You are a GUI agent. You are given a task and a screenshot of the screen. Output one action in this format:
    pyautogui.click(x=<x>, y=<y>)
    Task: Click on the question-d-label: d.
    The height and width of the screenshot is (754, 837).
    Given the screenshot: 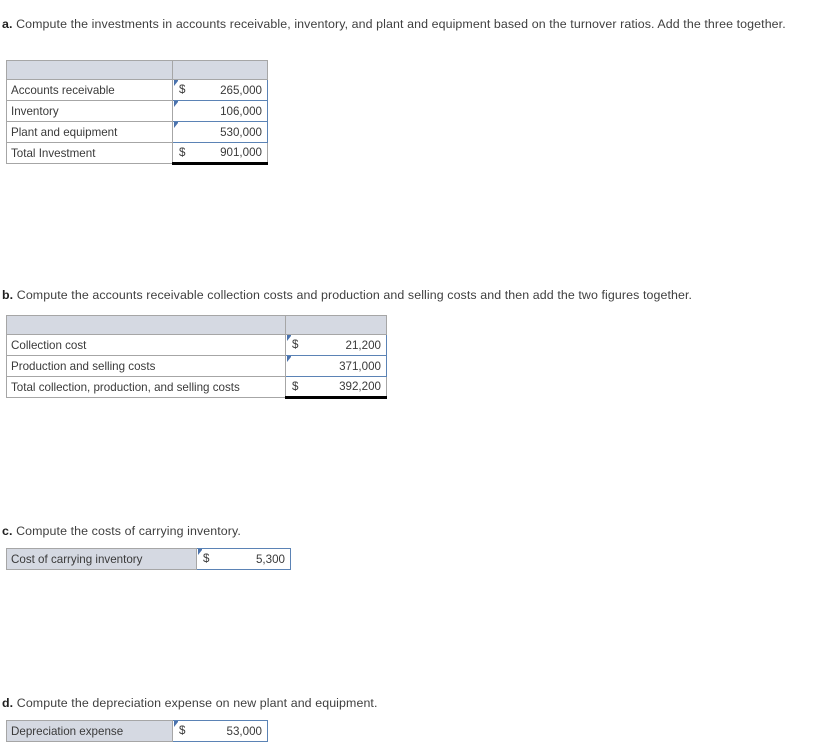 What is the action you would take?
    pyautogui.click(x=8, y=703)
    